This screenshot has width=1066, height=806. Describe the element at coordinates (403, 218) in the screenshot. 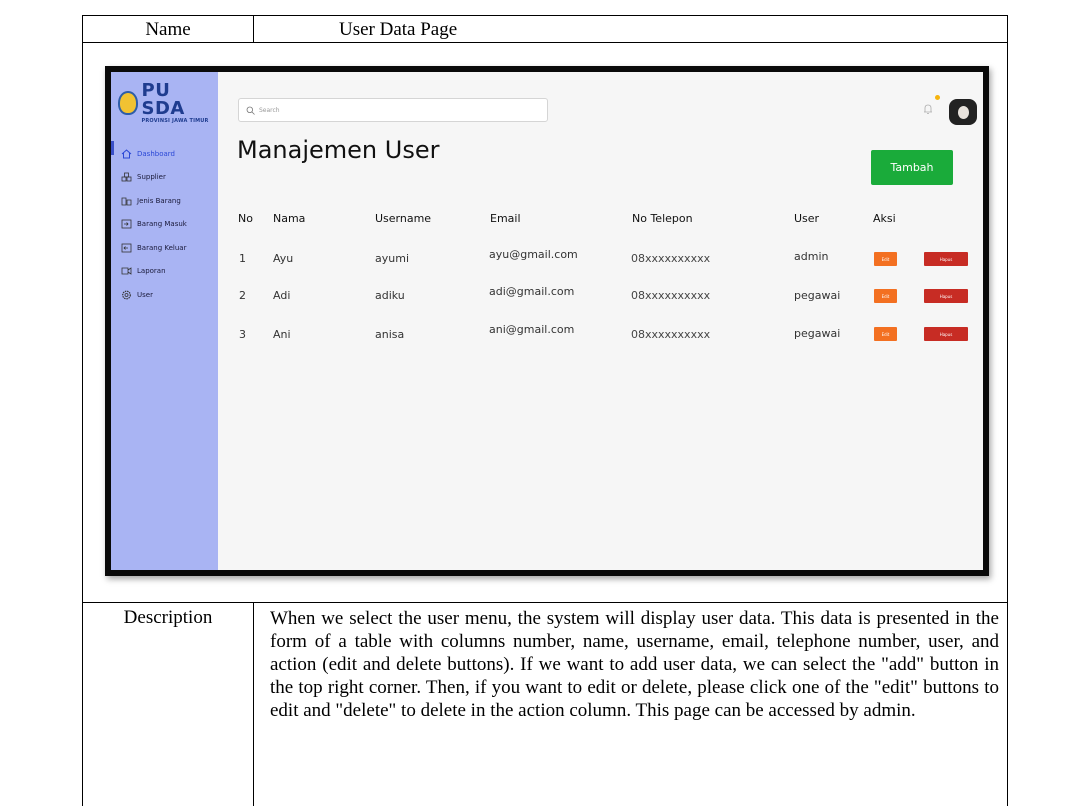

I see `col-header-username: Username` at that location.